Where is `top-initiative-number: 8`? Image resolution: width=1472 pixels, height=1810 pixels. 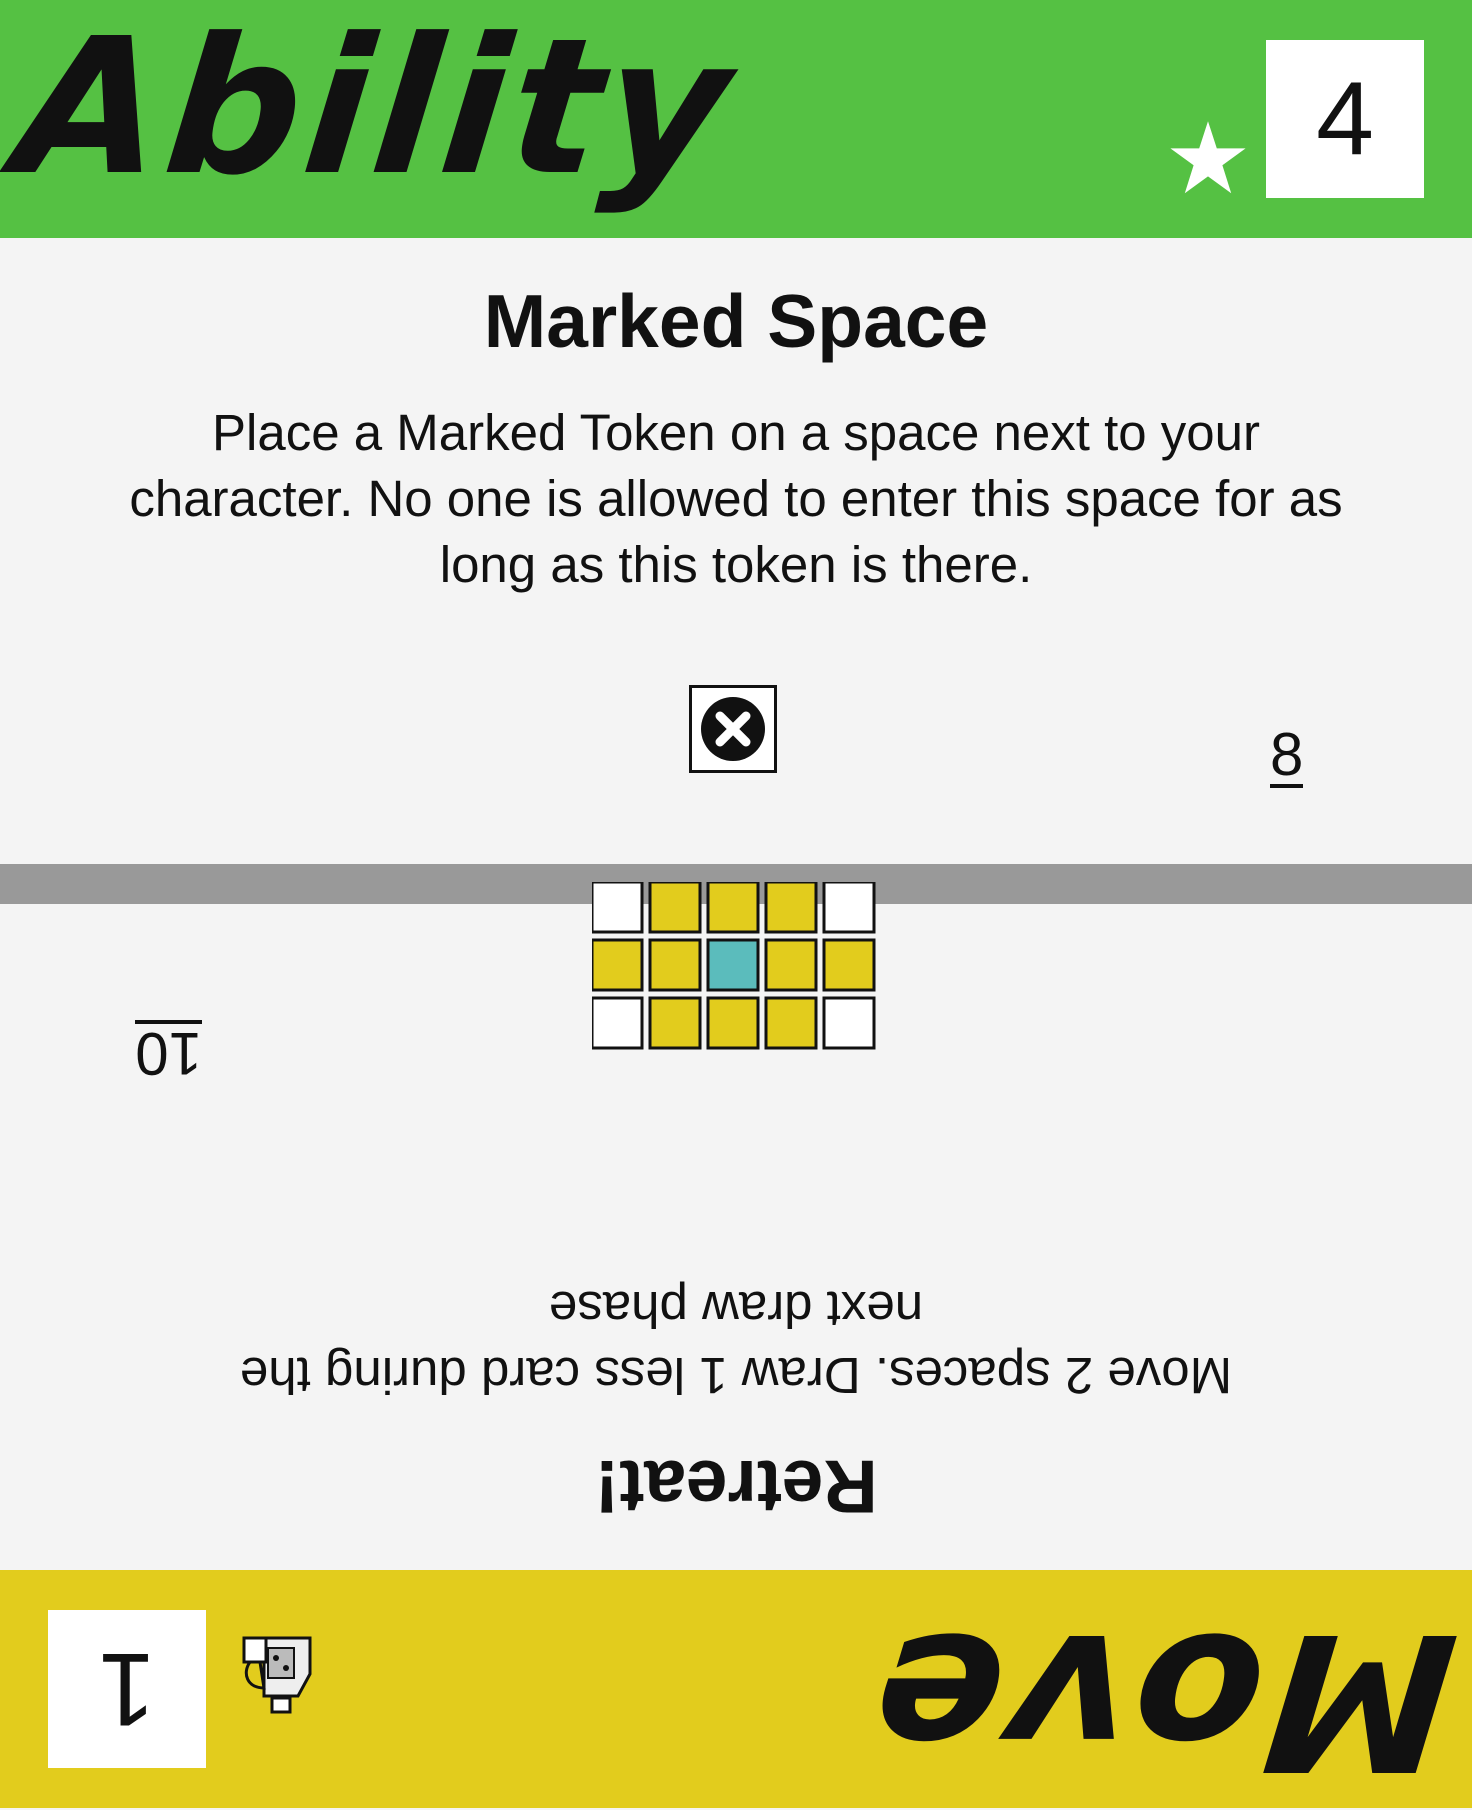 top-initiative-number: 8 is located at coordinates (1287, 754).